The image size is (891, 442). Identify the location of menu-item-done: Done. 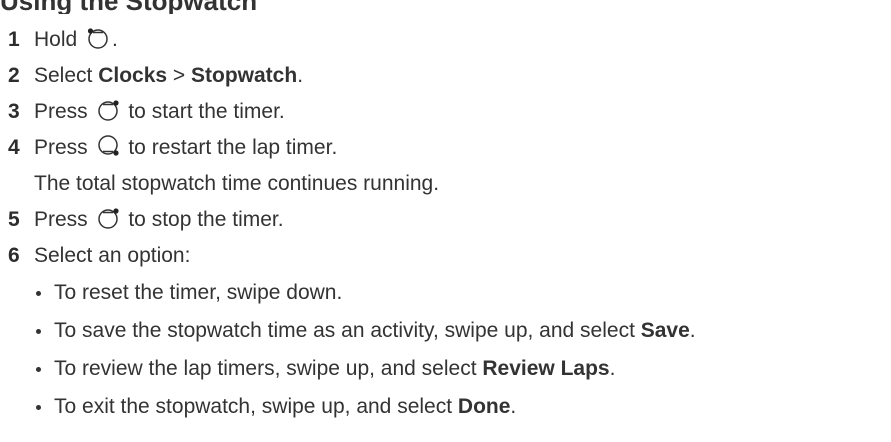
(484, 406).